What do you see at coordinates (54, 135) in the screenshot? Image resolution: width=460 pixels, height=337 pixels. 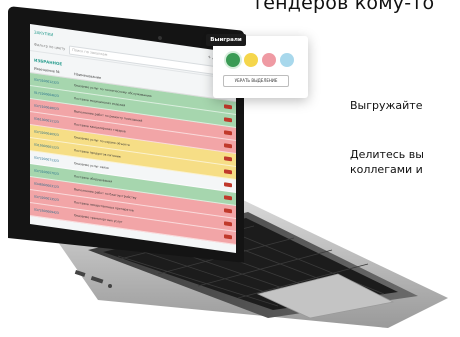 I see `row-number: 0373200040923` at bounding box center [54, 135].